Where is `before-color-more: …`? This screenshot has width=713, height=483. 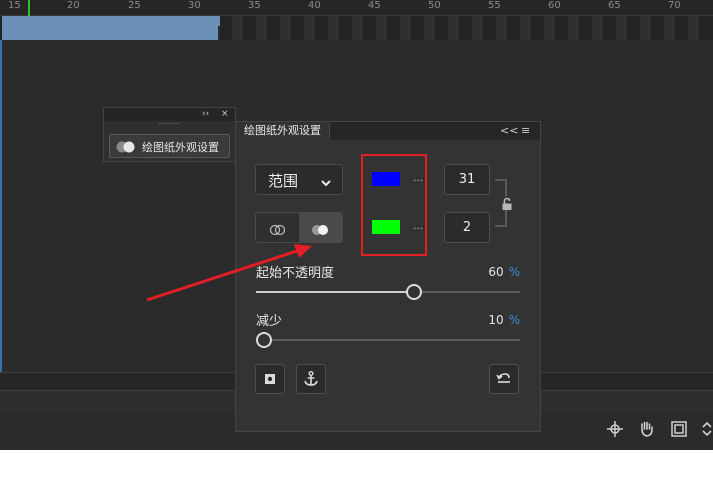 before-color-more: … is located at coordinates (418, 178).